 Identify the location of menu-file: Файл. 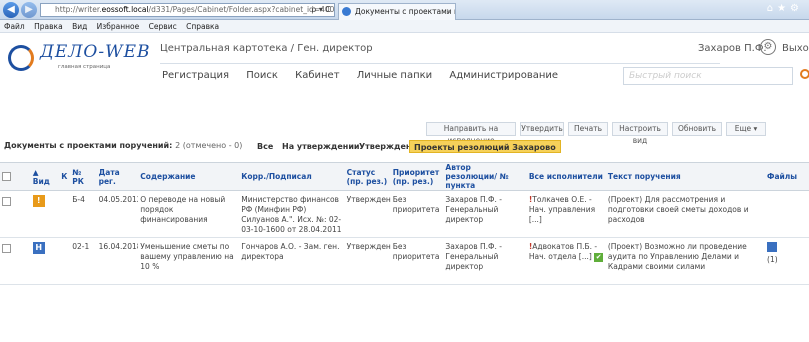
(14, 26).